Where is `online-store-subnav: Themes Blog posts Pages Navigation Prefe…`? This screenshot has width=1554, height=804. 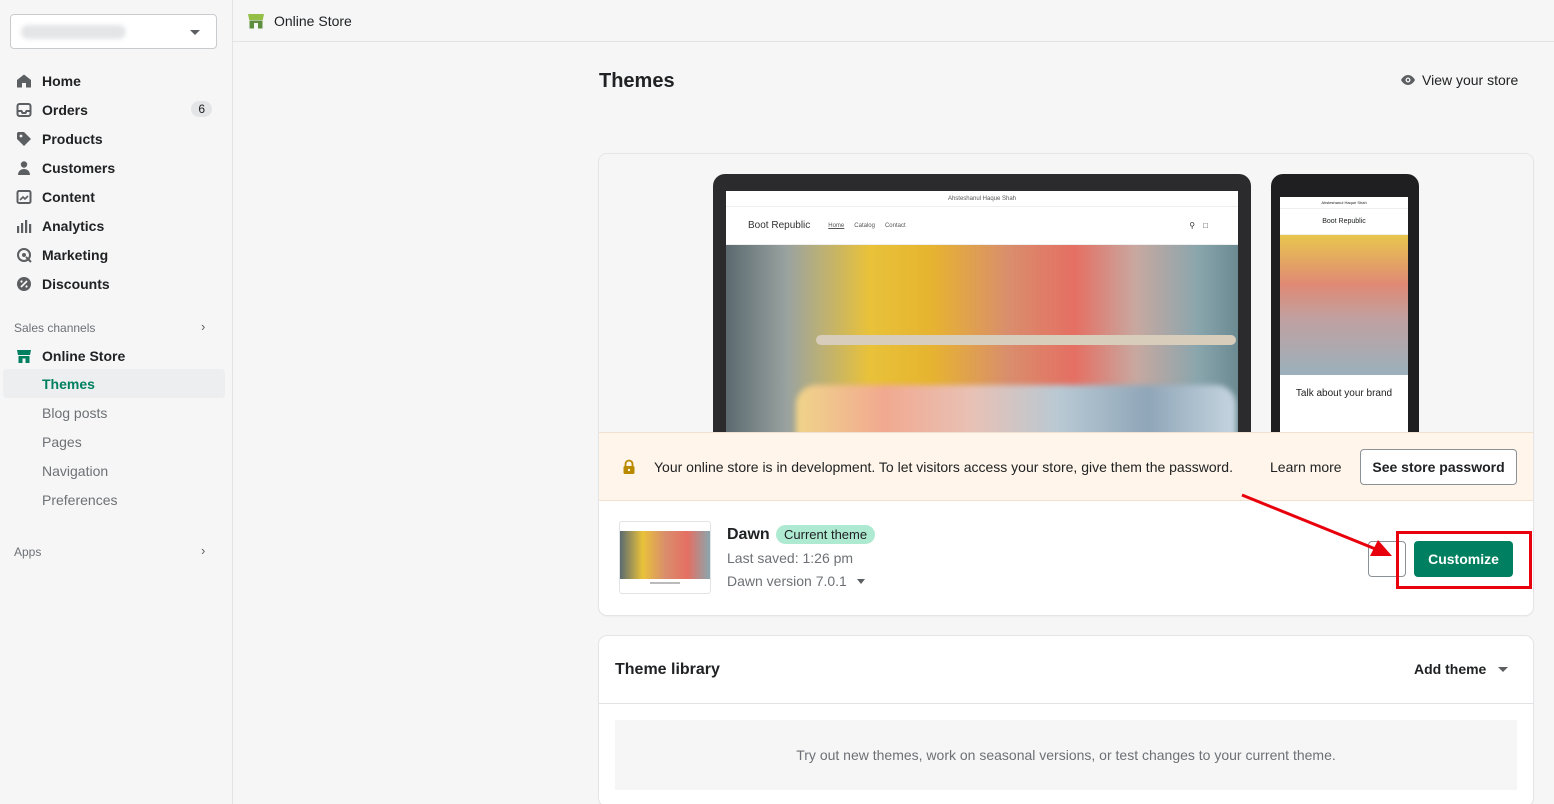 online-store-subnav: Themes Blog posts Pages Navigation Prefe… is located at coordinates (116, 441).